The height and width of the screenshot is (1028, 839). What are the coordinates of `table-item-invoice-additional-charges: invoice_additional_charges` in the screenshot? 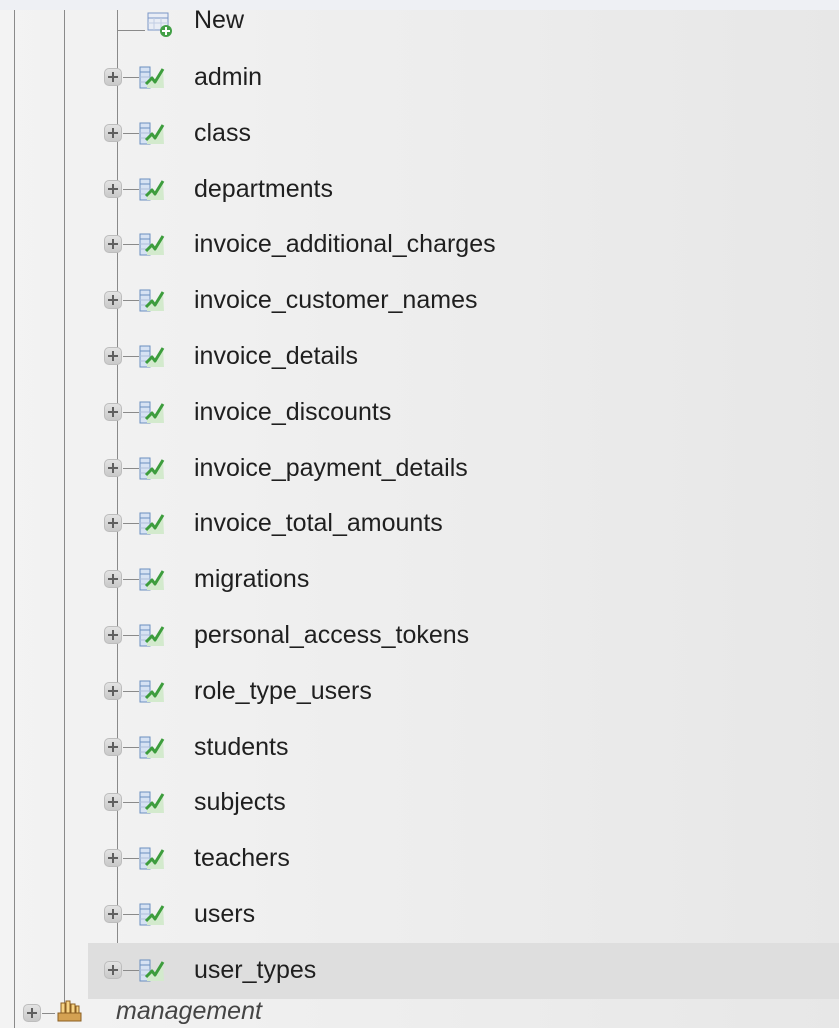 It's located at (463, 245).